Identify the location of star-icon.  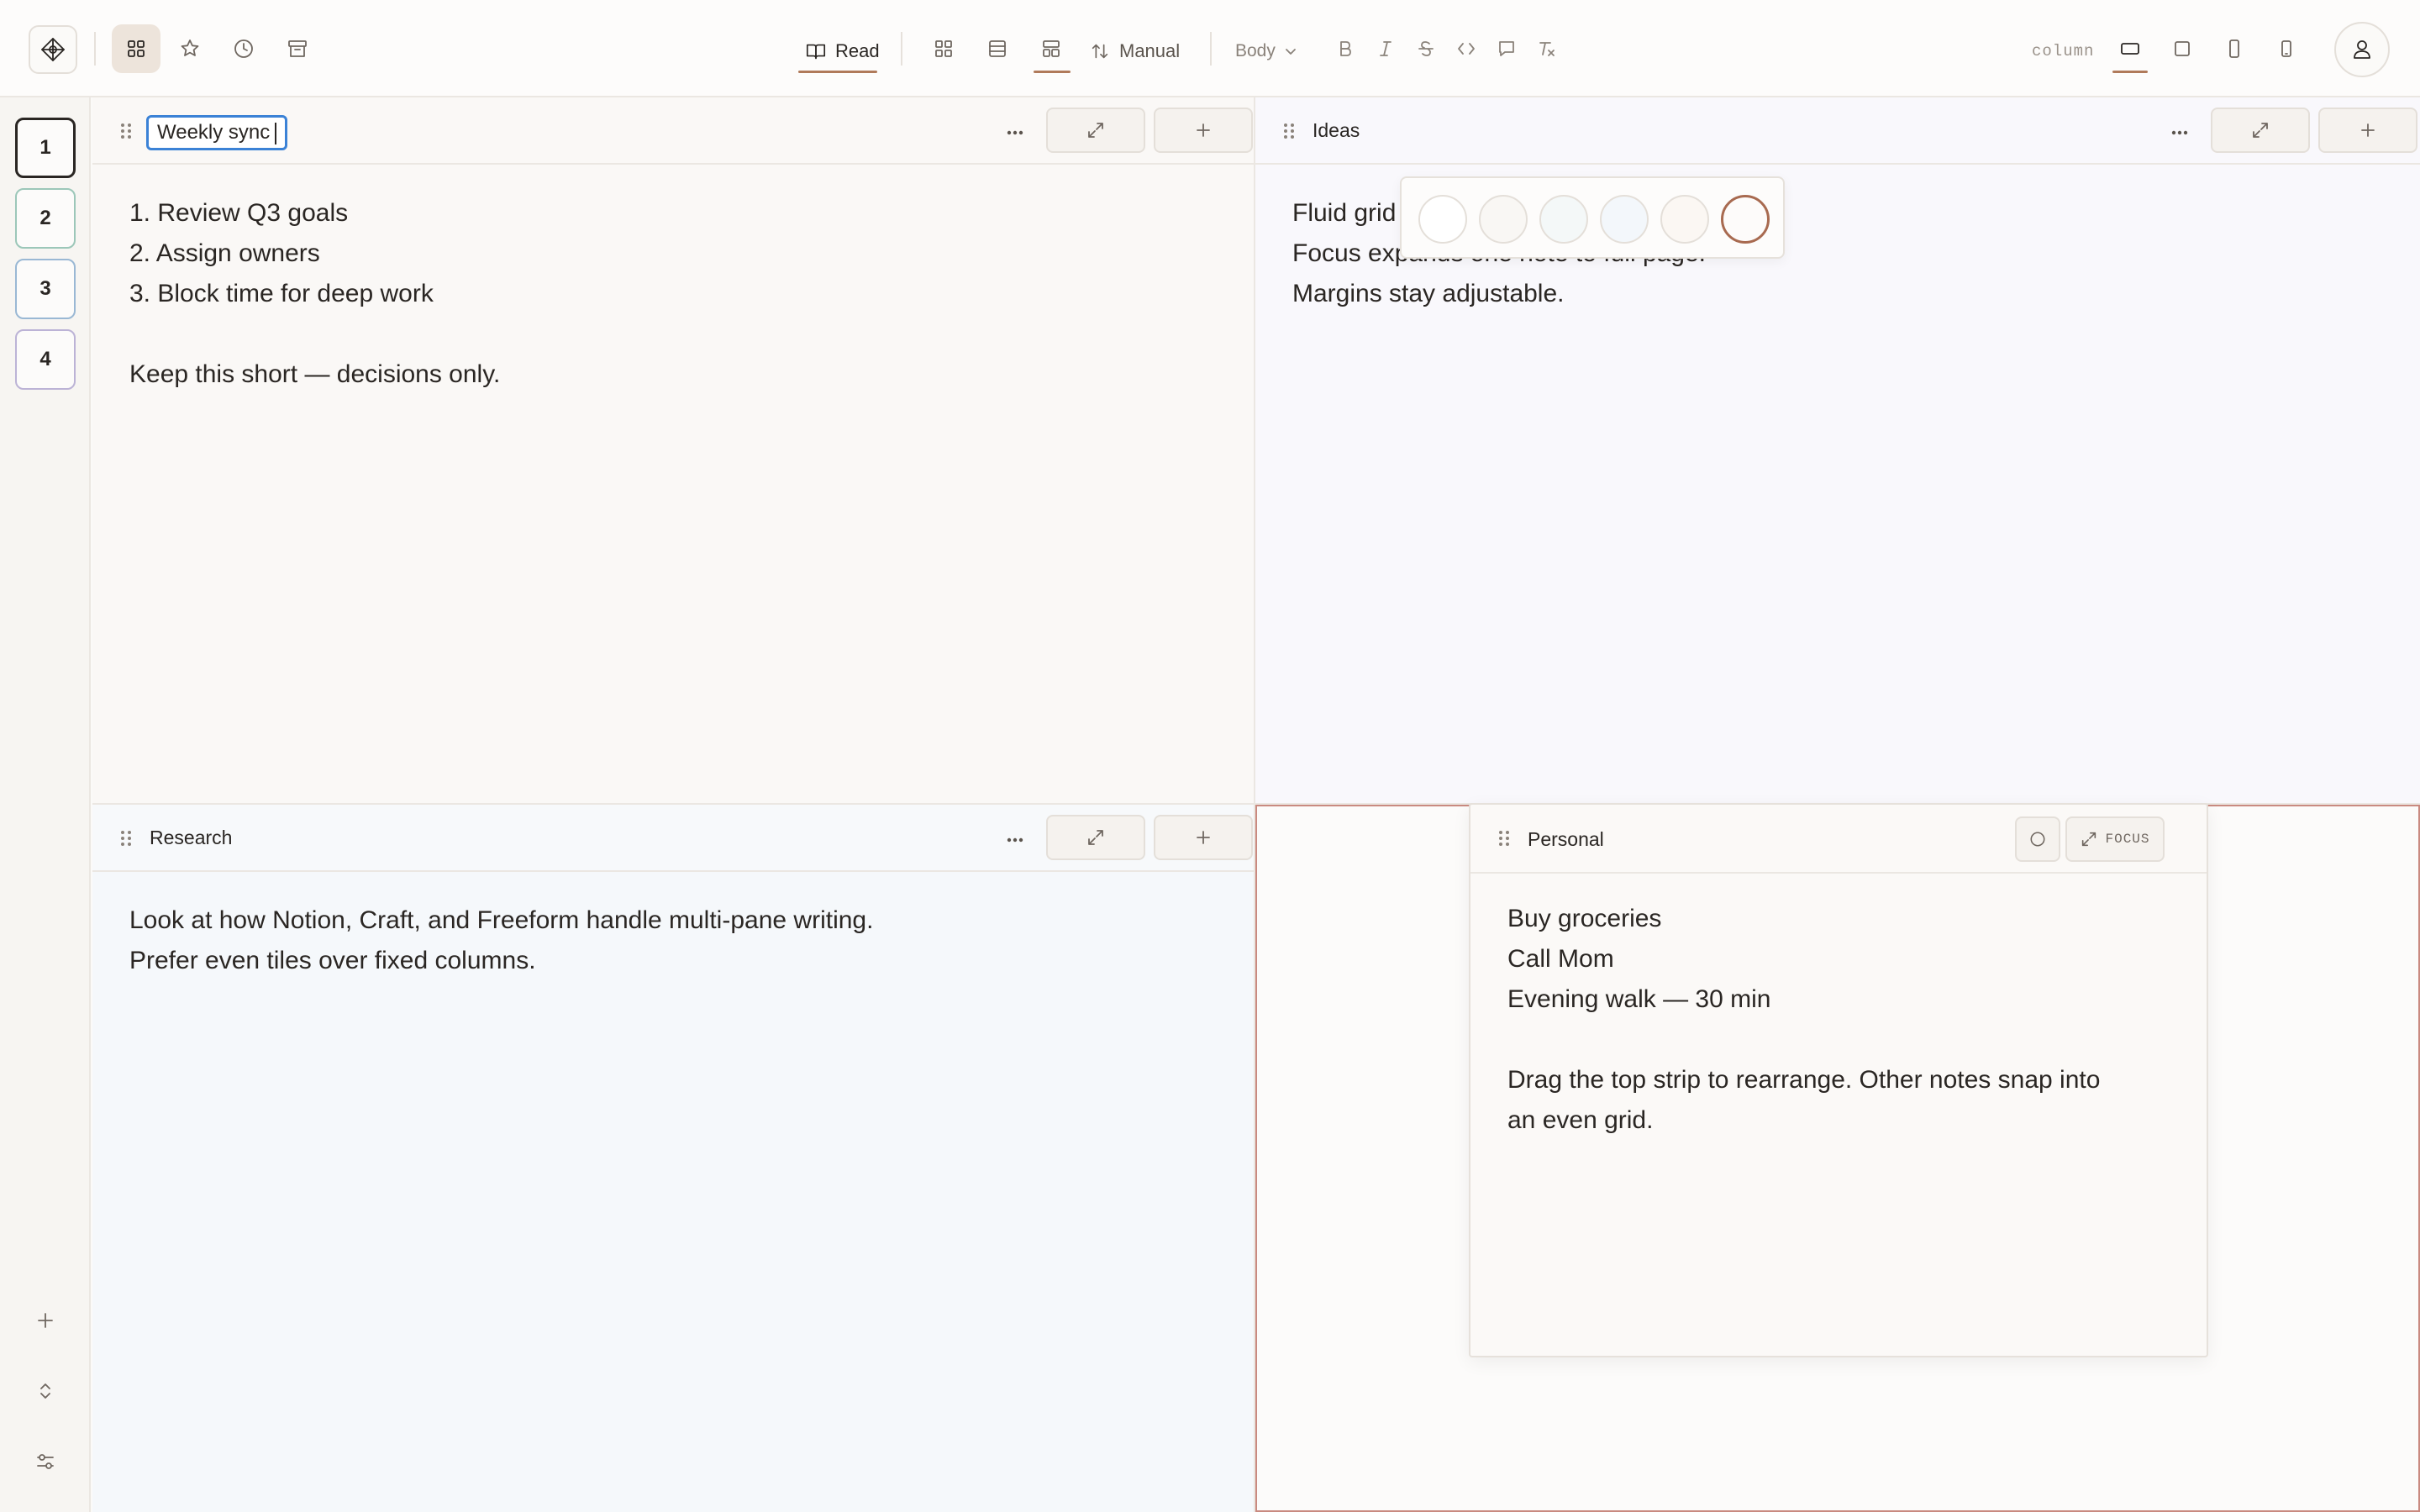
(190, 47).